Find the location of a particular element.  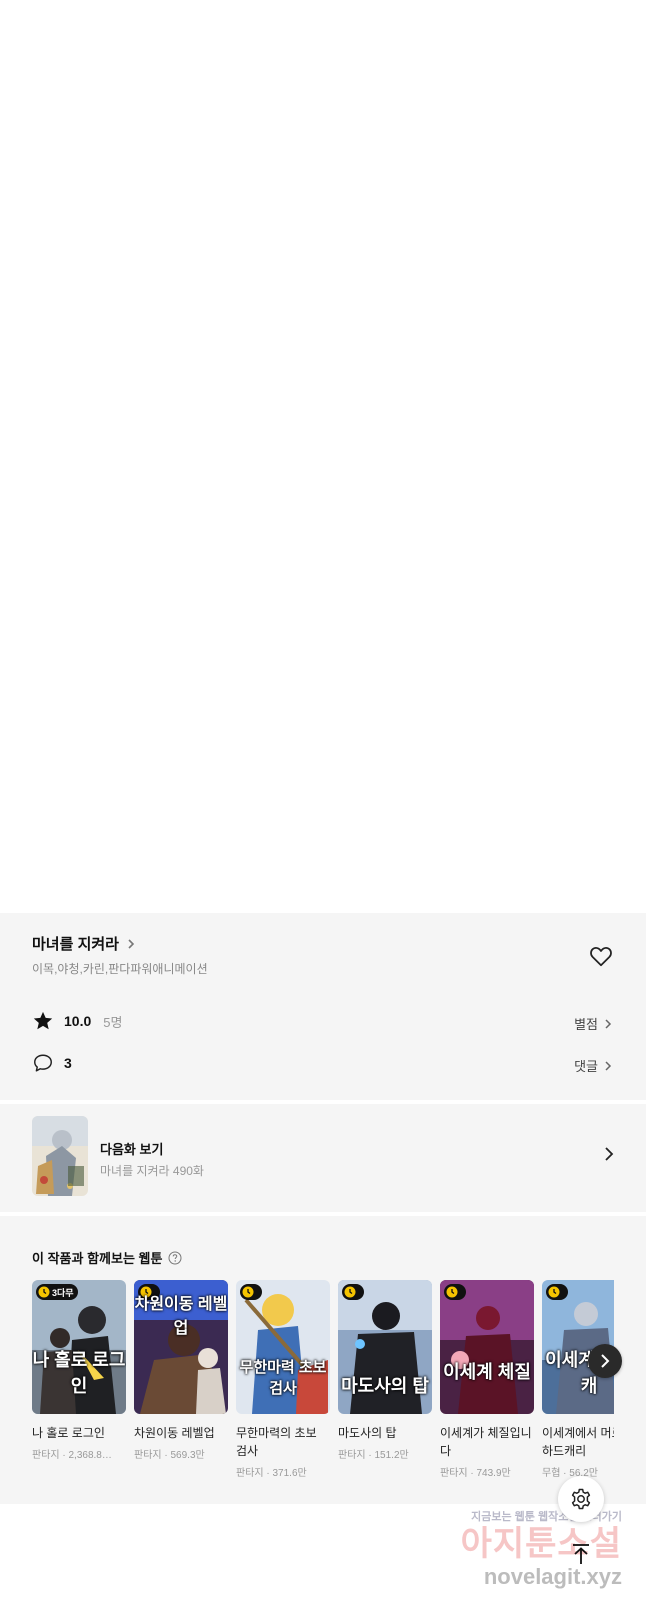

arrow-up-icon is located at coordinates (581, 1554).